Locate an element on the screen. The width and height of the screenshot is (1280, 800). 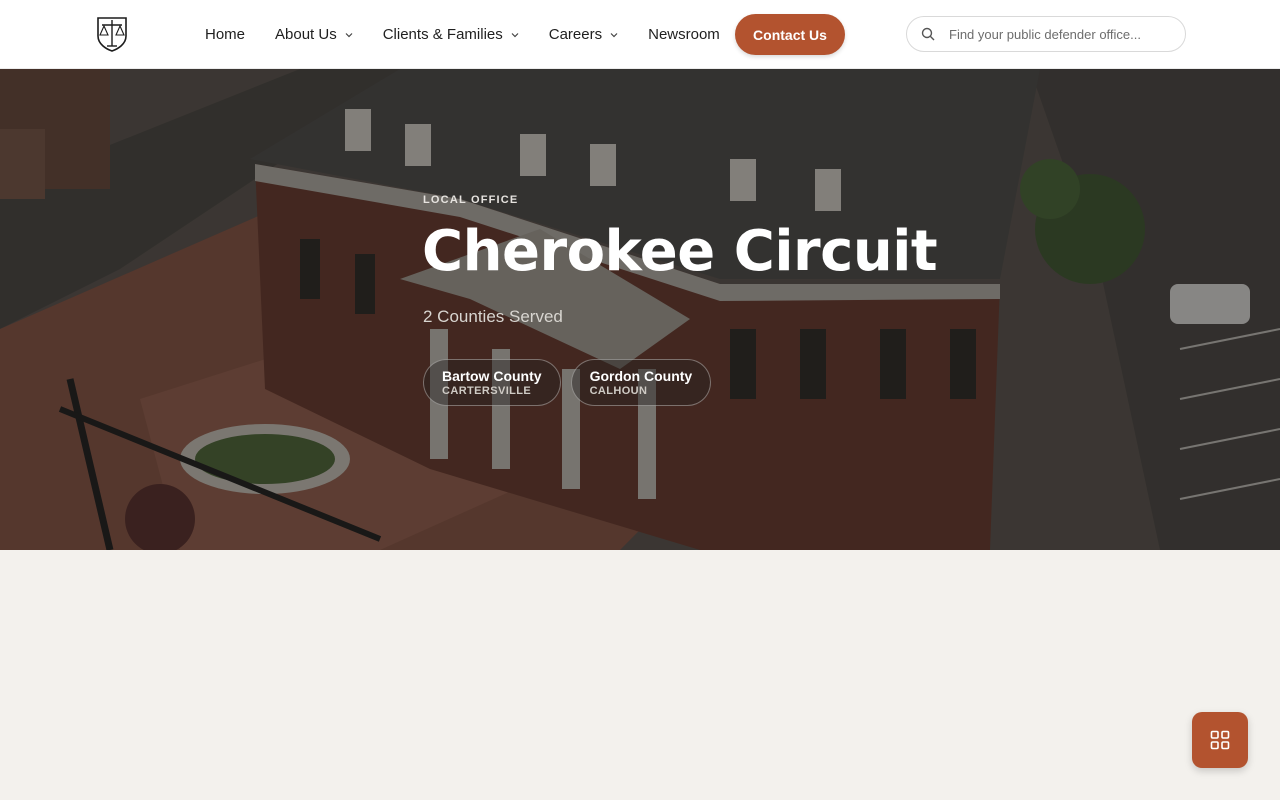
scales-of-justice-logo is located at coordinates (112, 34).